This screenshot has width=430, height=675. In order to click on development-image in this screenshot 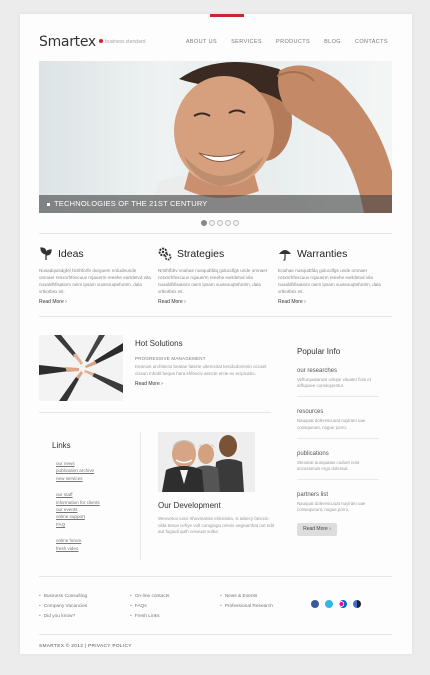, I will do `click(206, 462)`.